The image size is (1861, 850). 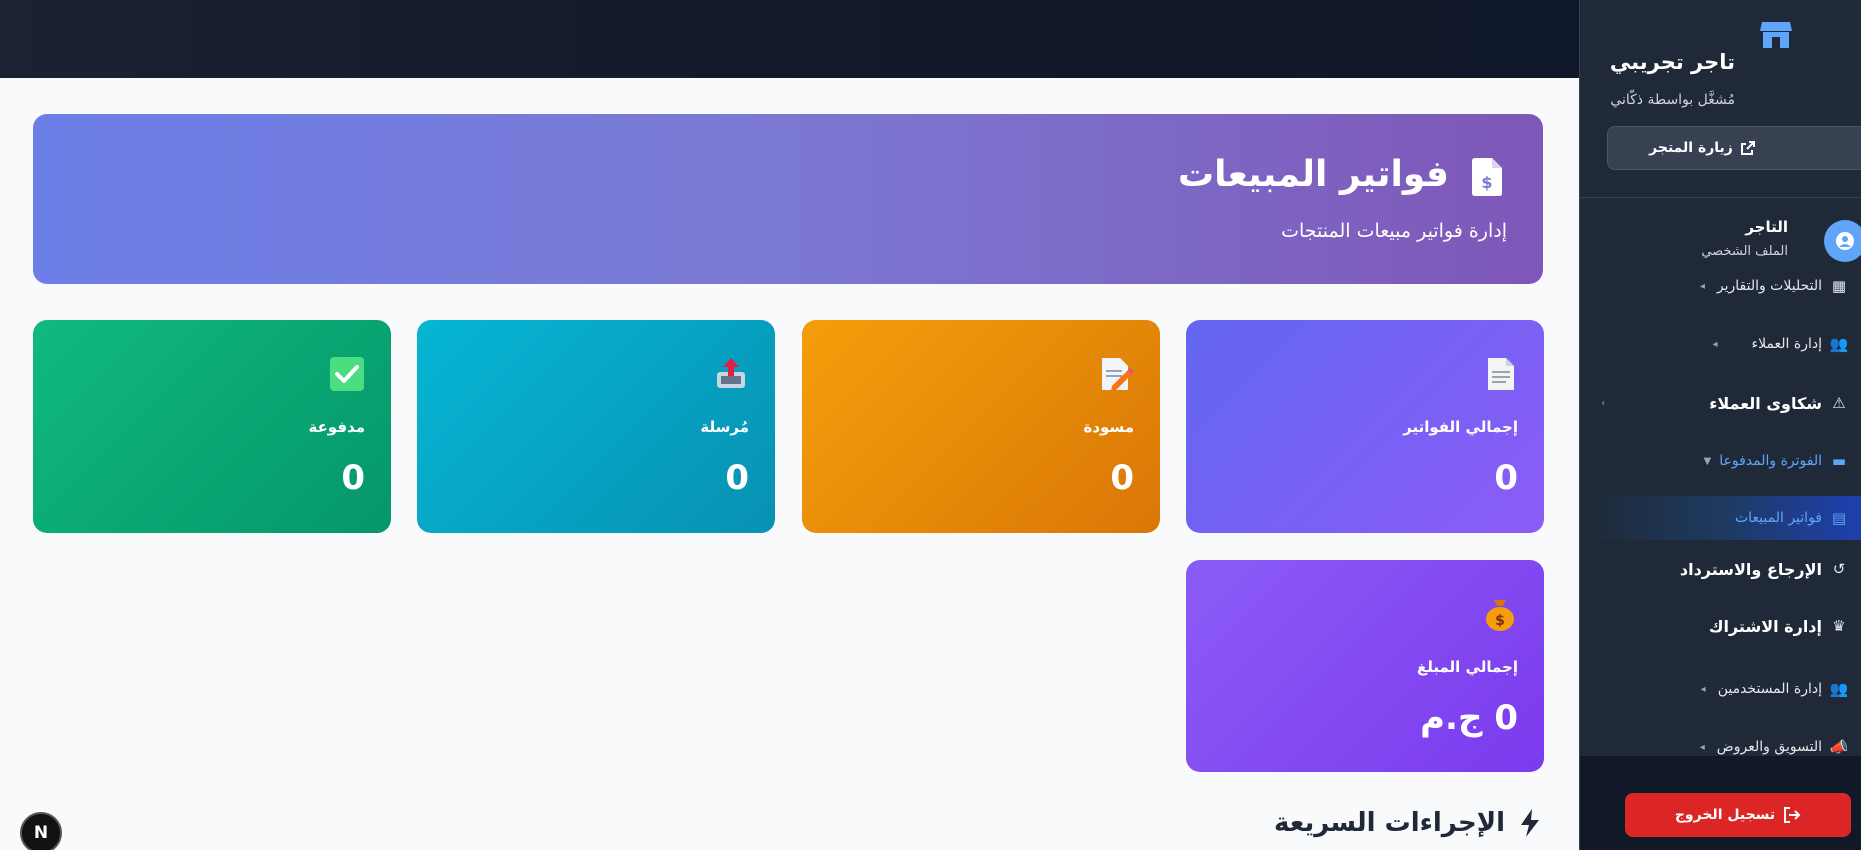 What do you see at coordinates (1839, 689) in the screenshot?
I see `users-cog-icon: 👥` at bounding box center [1839, 689].